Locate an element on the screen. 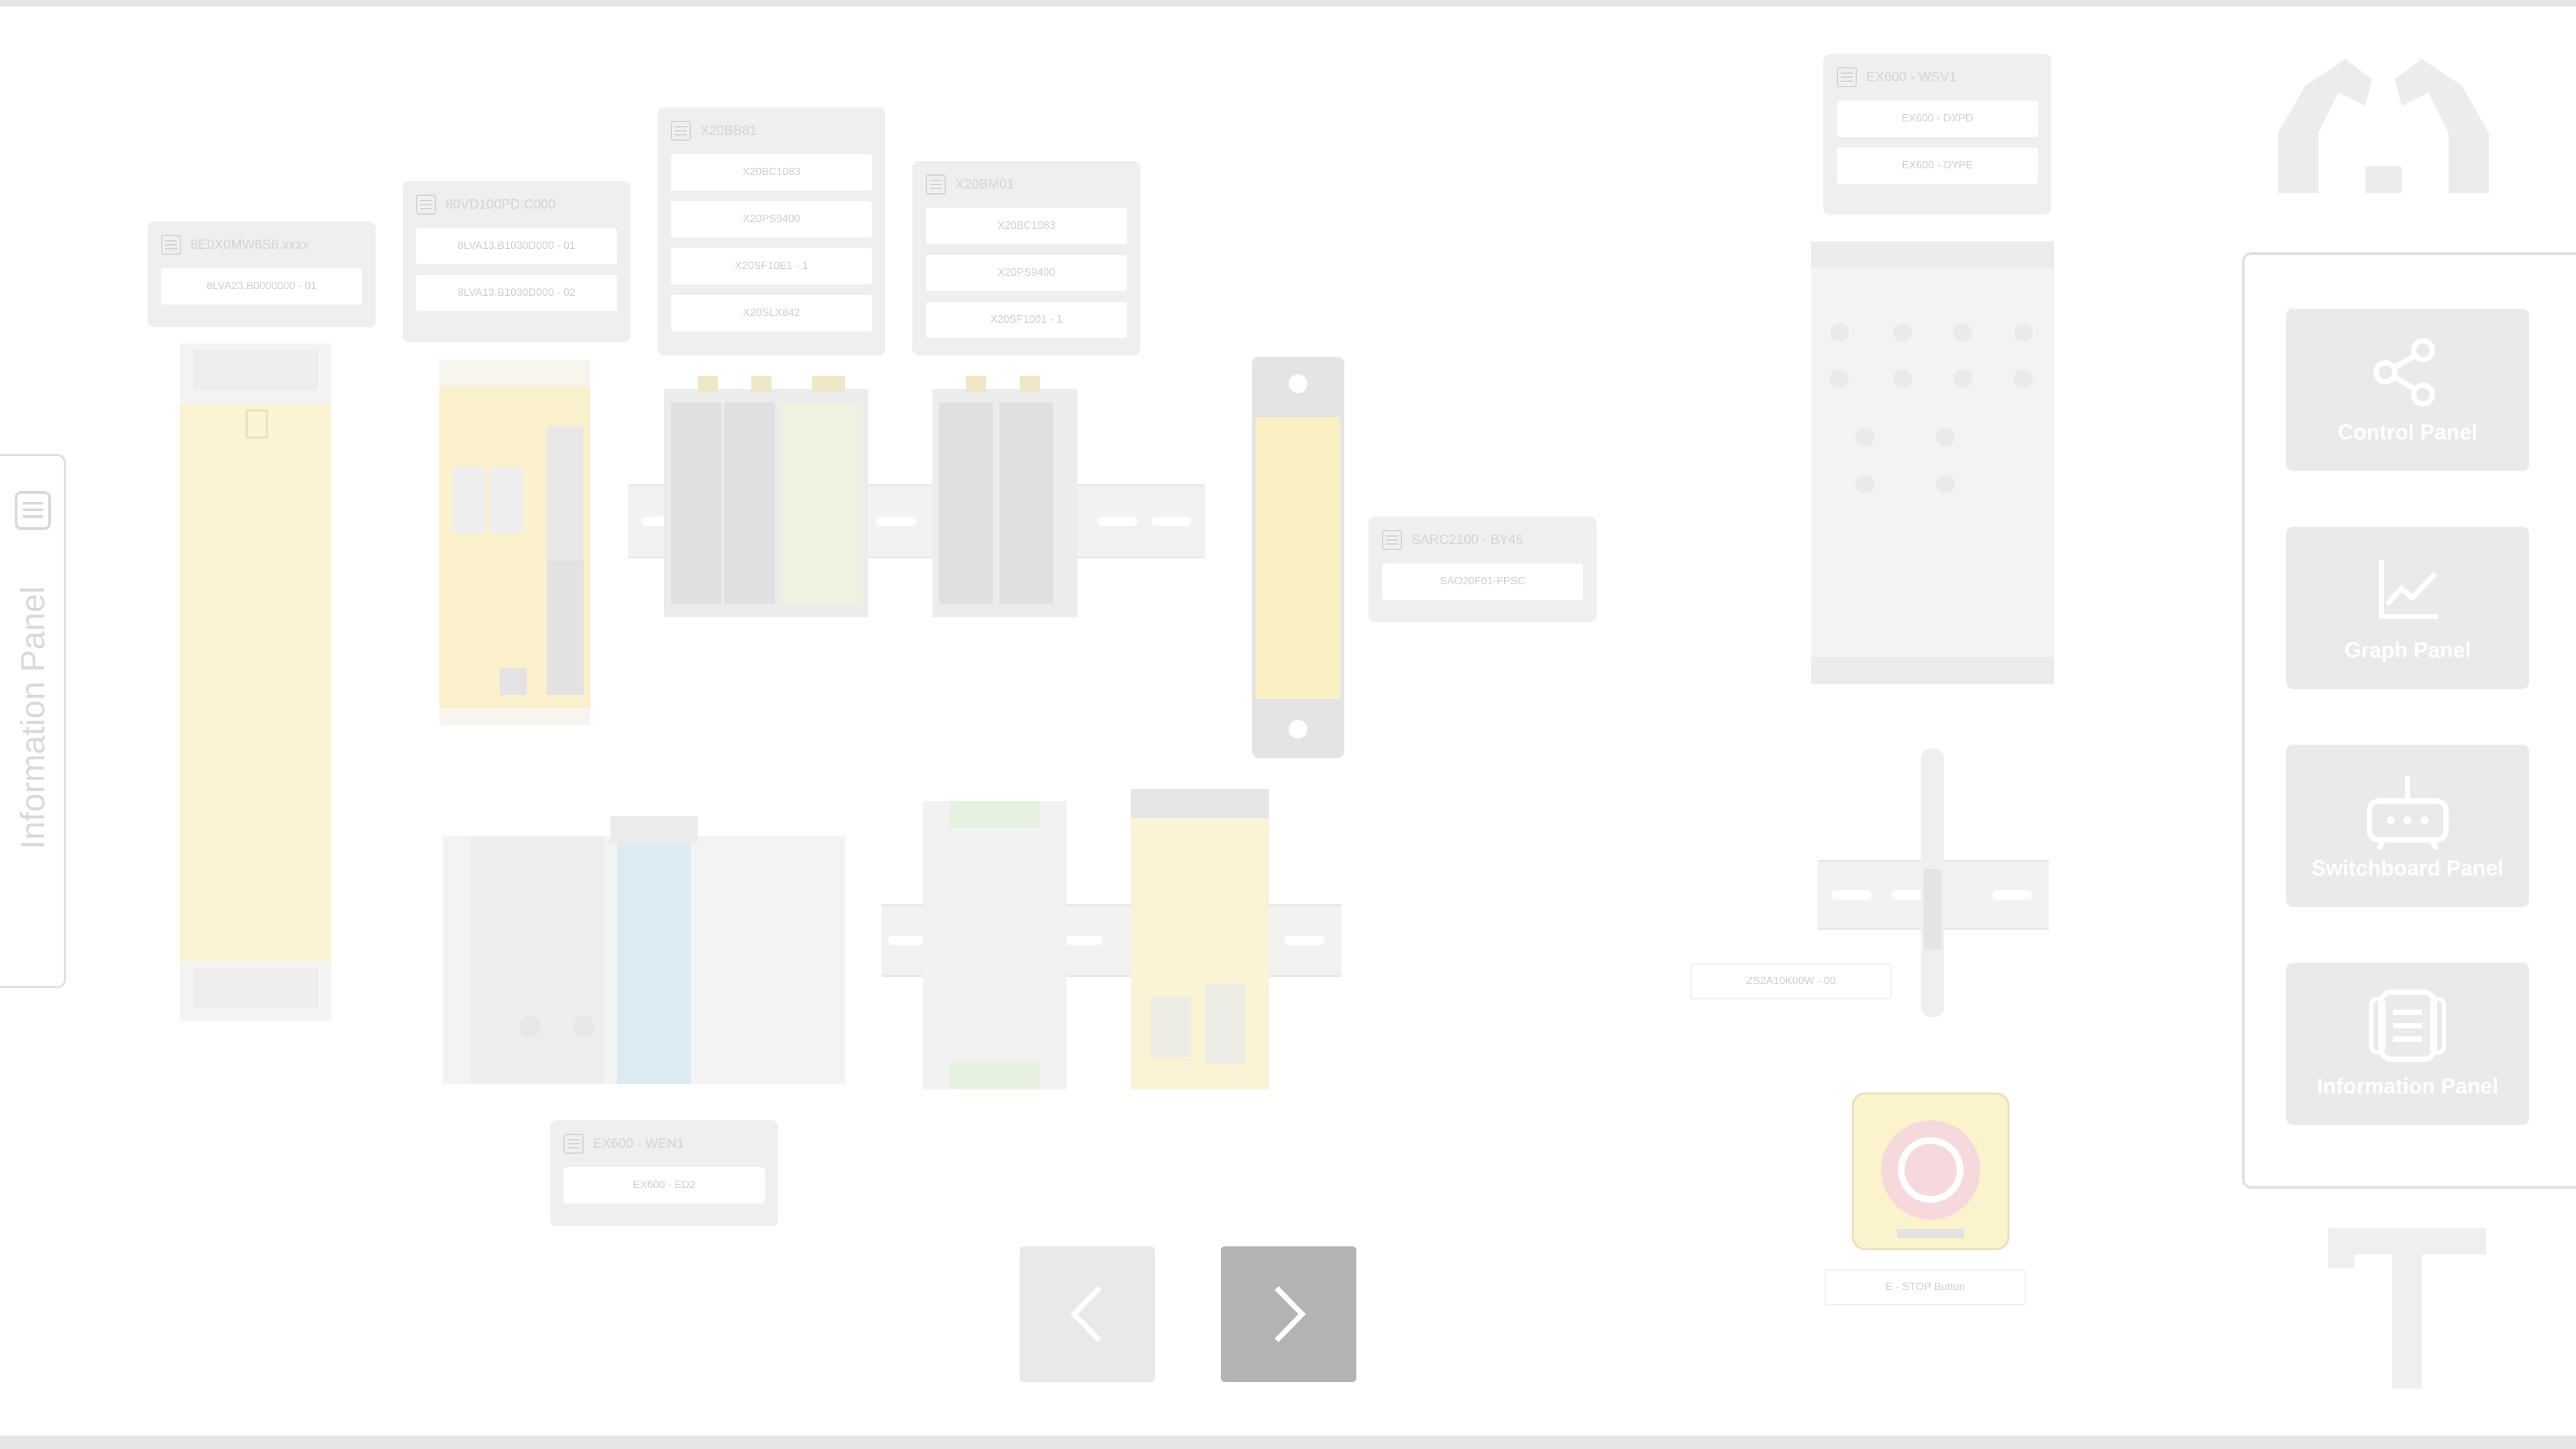  card-header: X20BM01 is located at coordinates (1026, 184).